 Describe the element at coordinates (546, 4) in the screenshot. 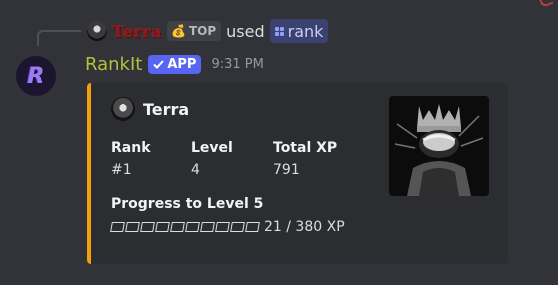

I see `top-right-mark` at that location.